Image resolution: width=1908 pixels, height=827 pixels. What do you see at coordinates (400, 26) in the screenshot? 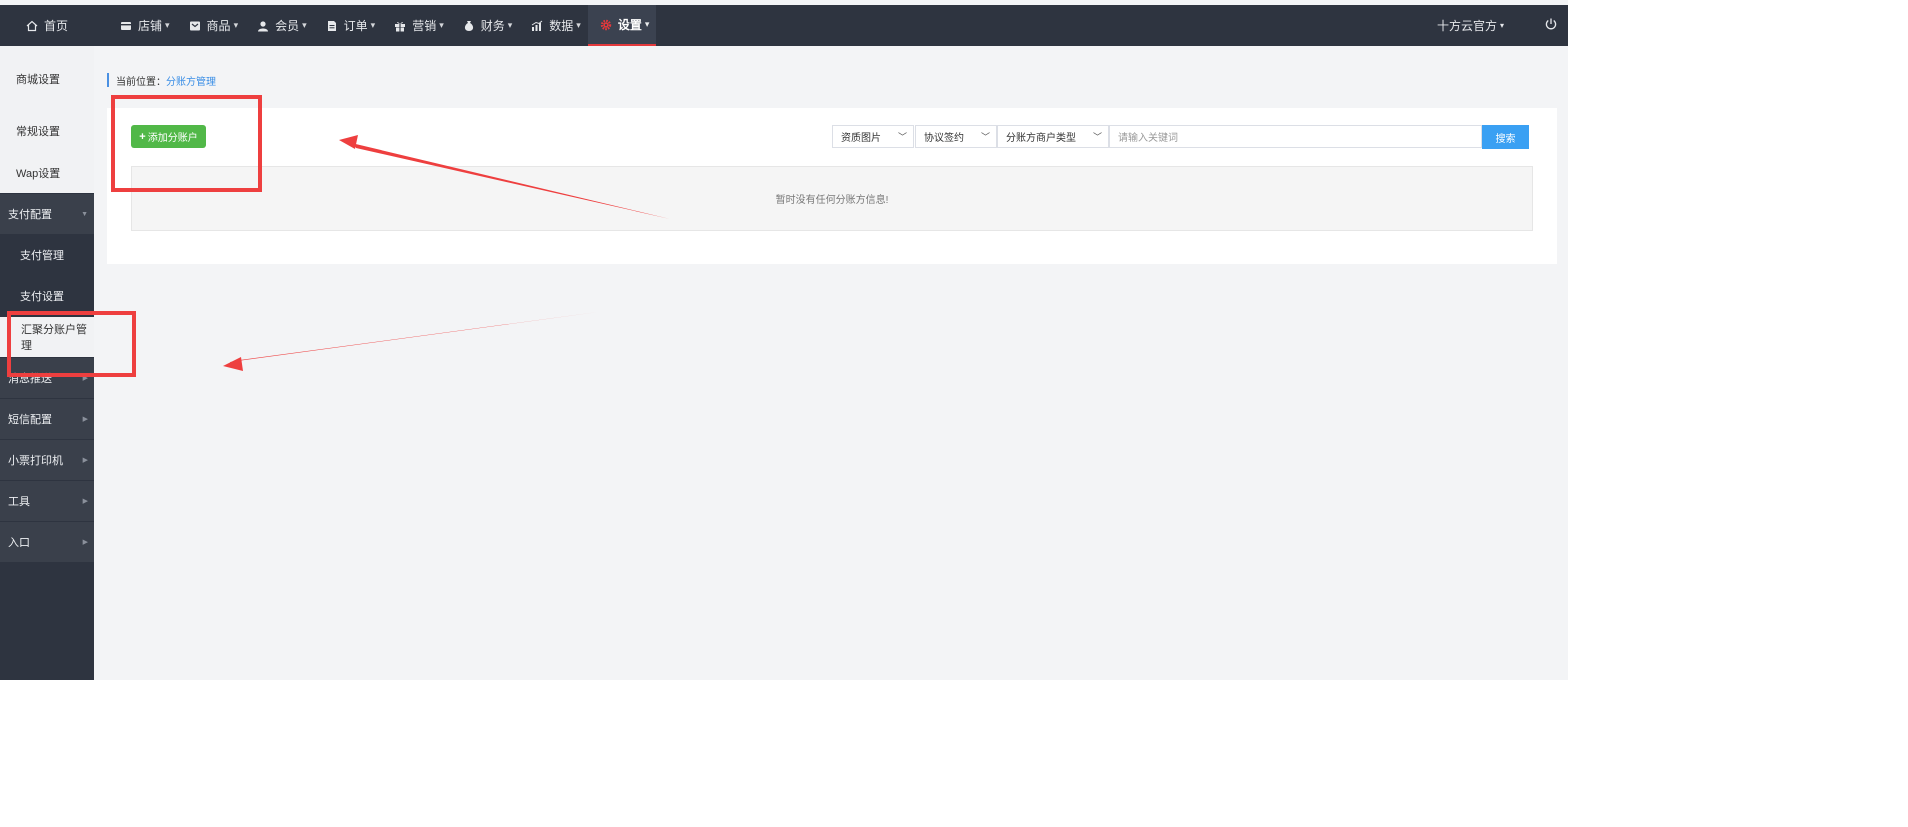
I see `gift-icon` at bounding box center [400, 26].